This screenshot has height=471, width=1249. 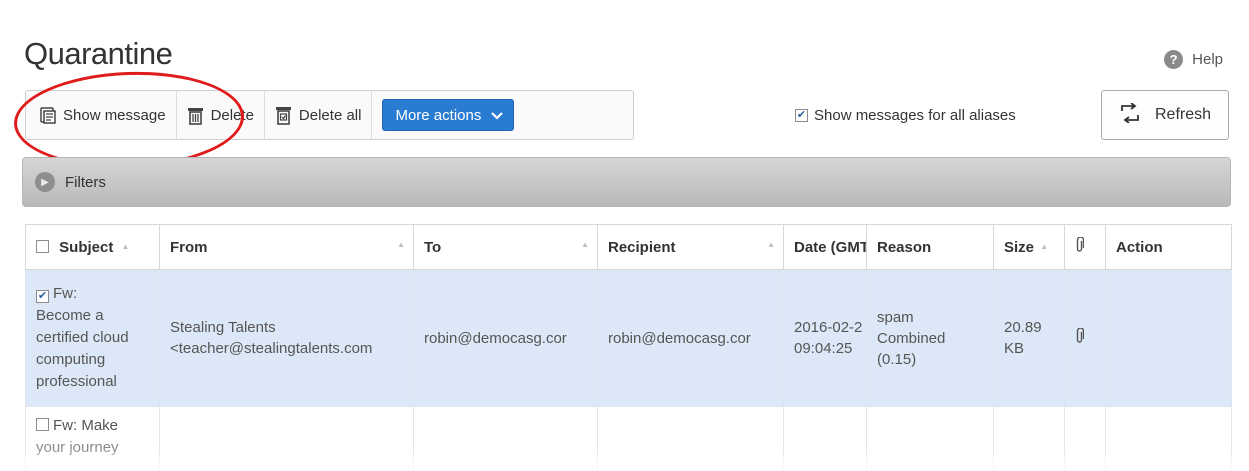 What do you see at coordinates (98, 54) in the screenshot?
I see `page-title: Quarantine` at bounding box center [98, 54].